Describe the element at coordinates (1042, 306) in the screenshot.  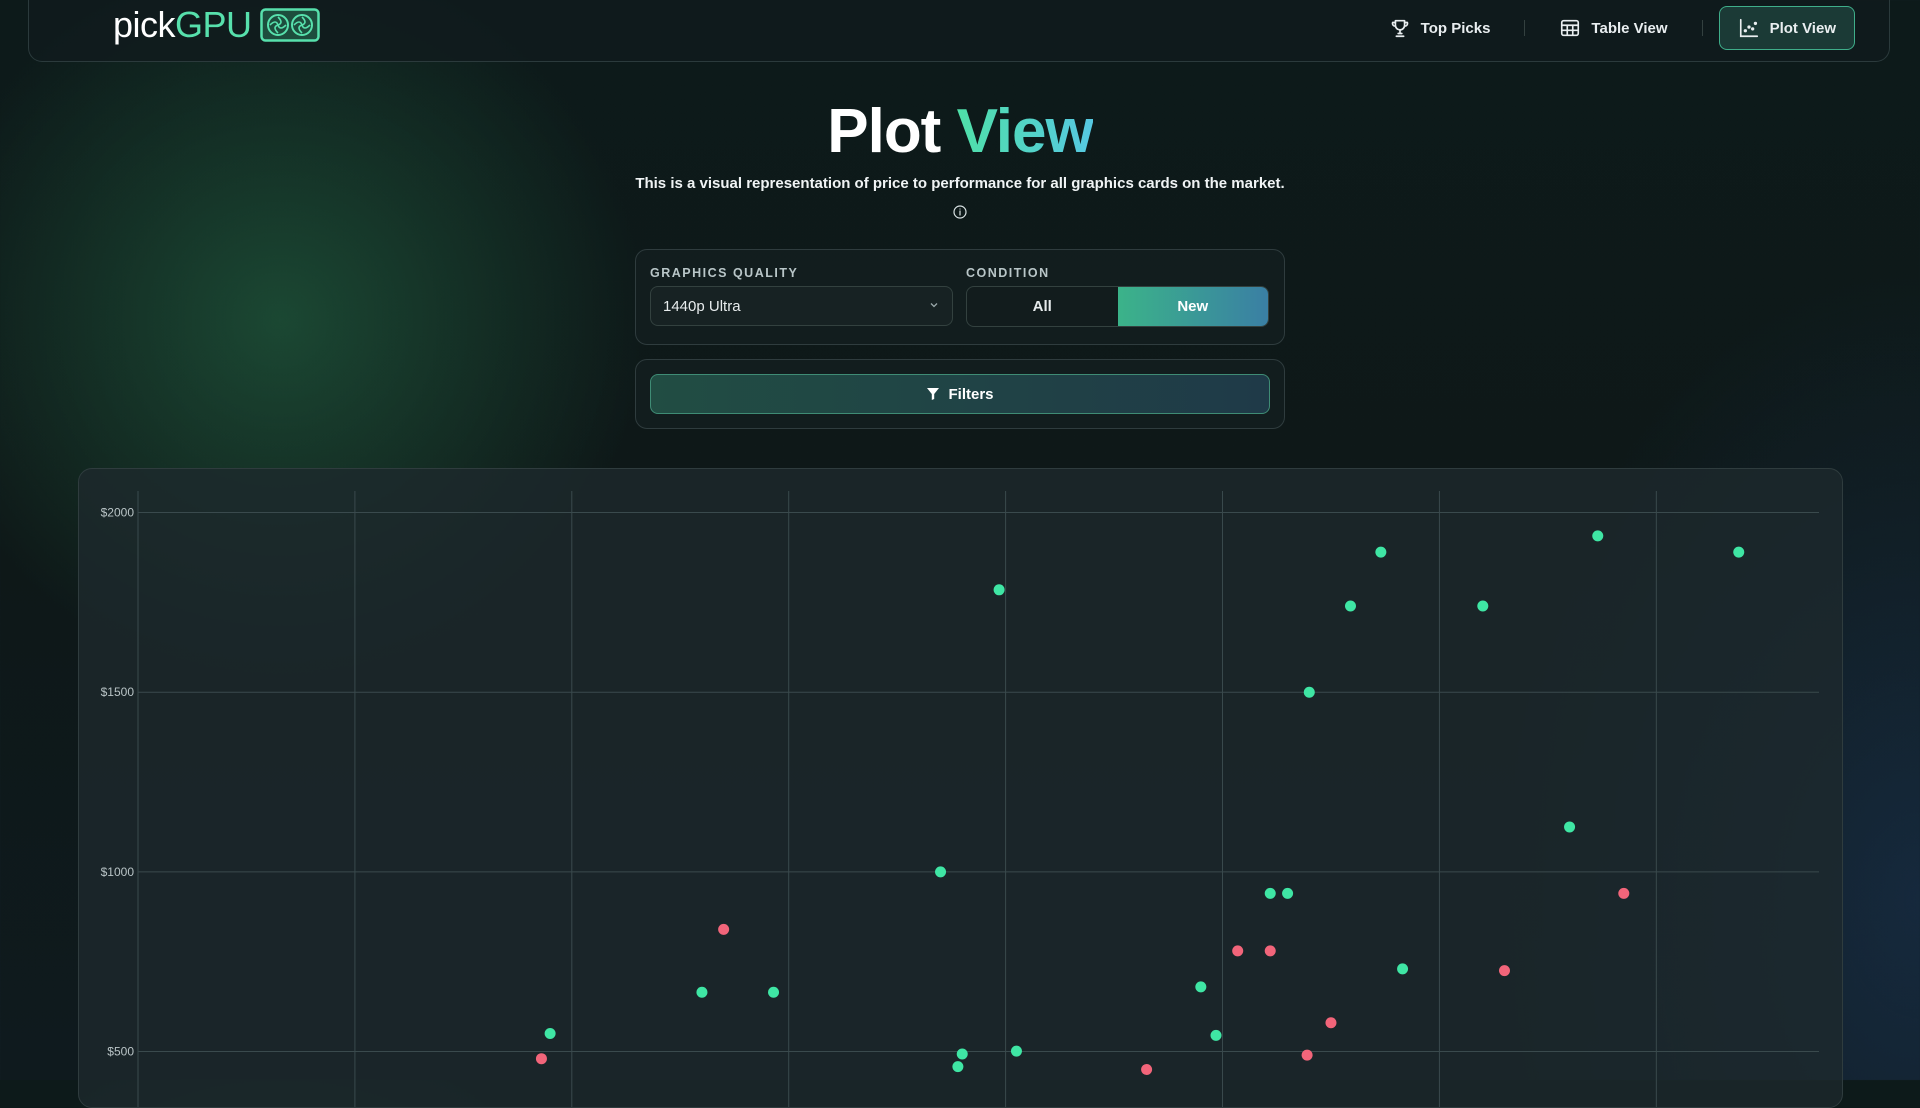
I see `condition-all-button: All` at that location.